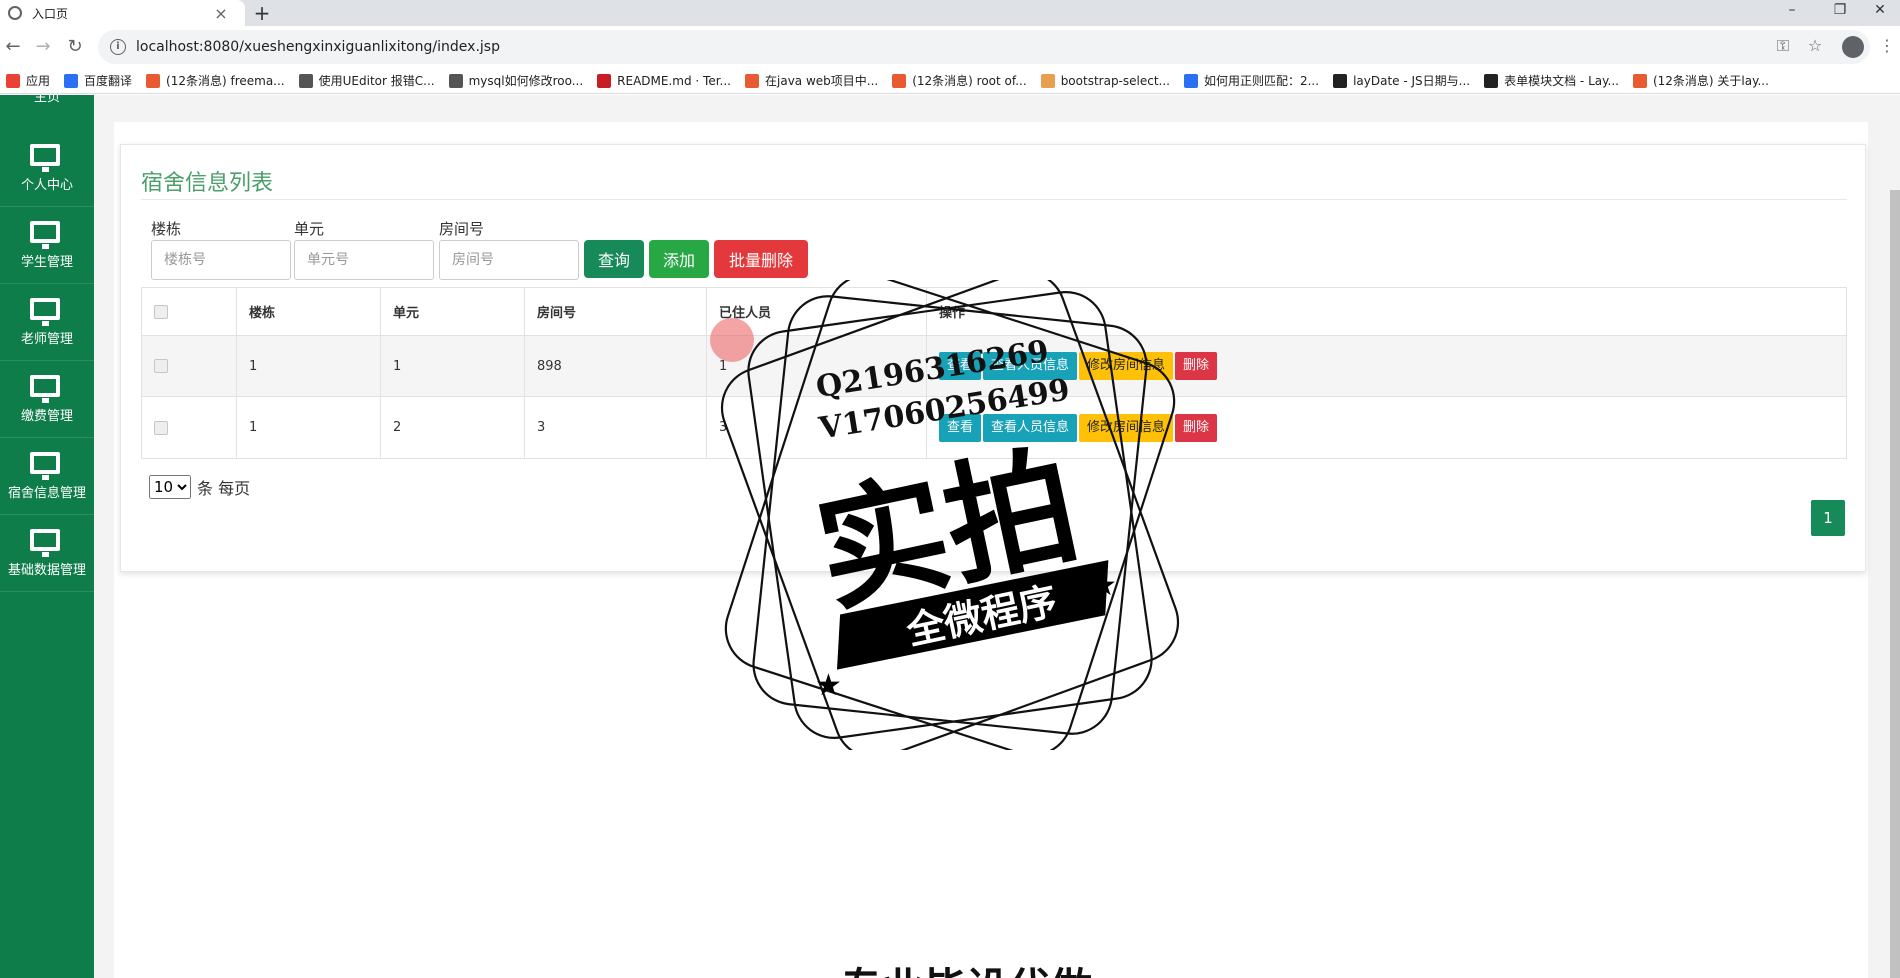 This screenshot has width=1900, height=978. What do you see at coordinates (462, 229) in the screenshot?
I see `room-label: 房间号` at bounding box center [462, 229].